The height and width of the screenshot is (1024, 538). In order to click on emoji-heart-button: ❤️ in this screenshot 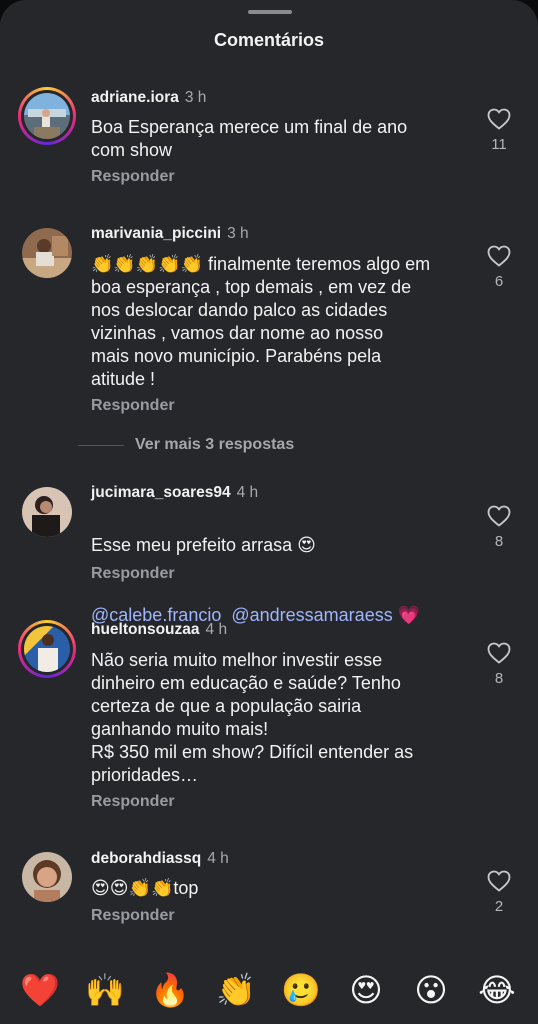, I will do `click(40, 990)`.